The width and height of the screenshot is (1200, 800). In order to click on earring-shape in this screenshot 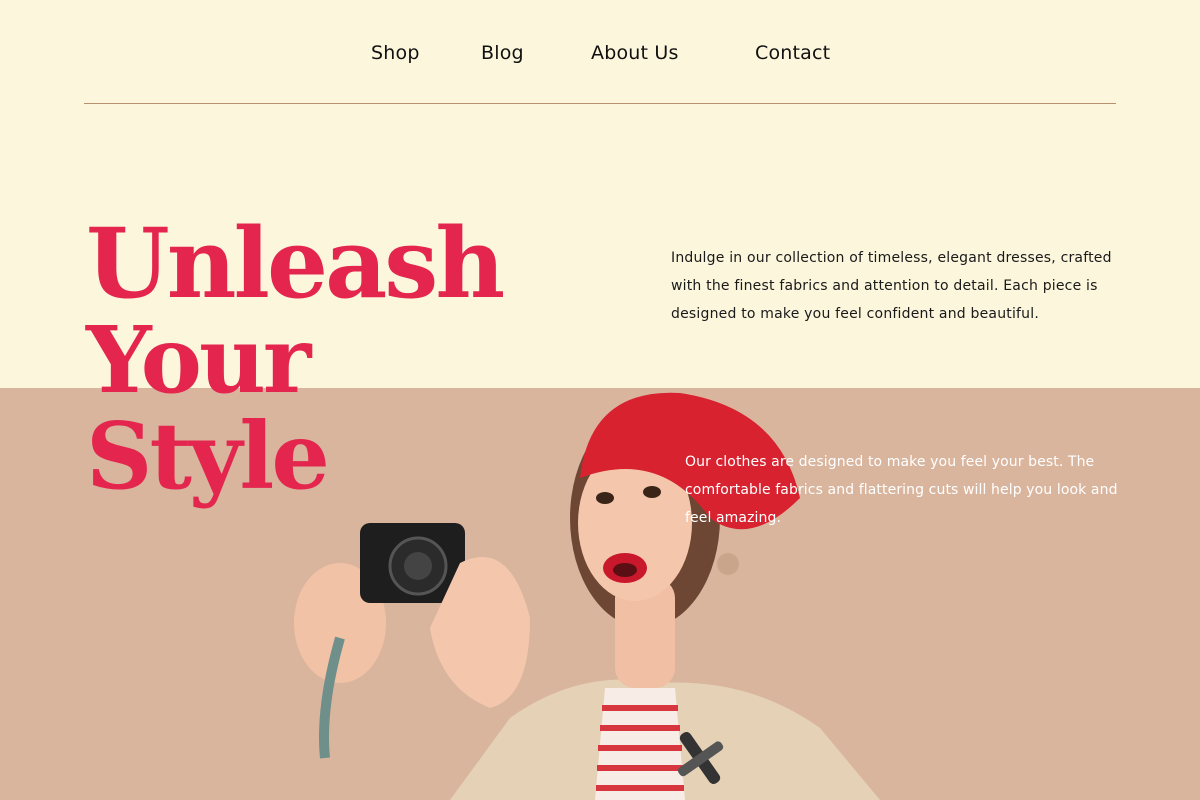, I will do `click(728, 564)`.